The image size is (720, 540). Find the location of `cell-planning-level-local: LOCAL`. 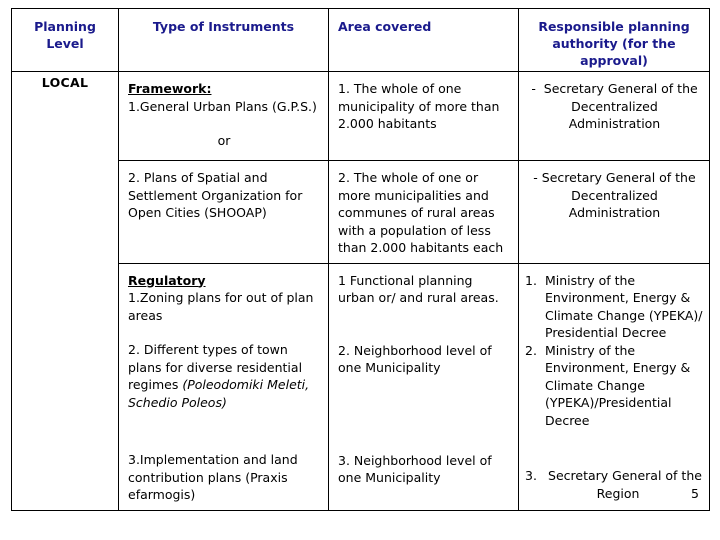

cell-planning-level-local: LOCAL is located at coordinates (65, 167).